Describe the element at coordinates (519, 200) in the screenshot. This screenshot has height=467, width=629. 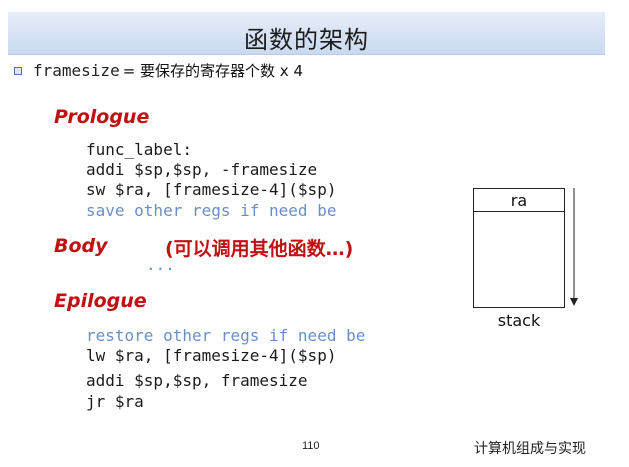
I see `stack-ra-cell: ra` at that location.